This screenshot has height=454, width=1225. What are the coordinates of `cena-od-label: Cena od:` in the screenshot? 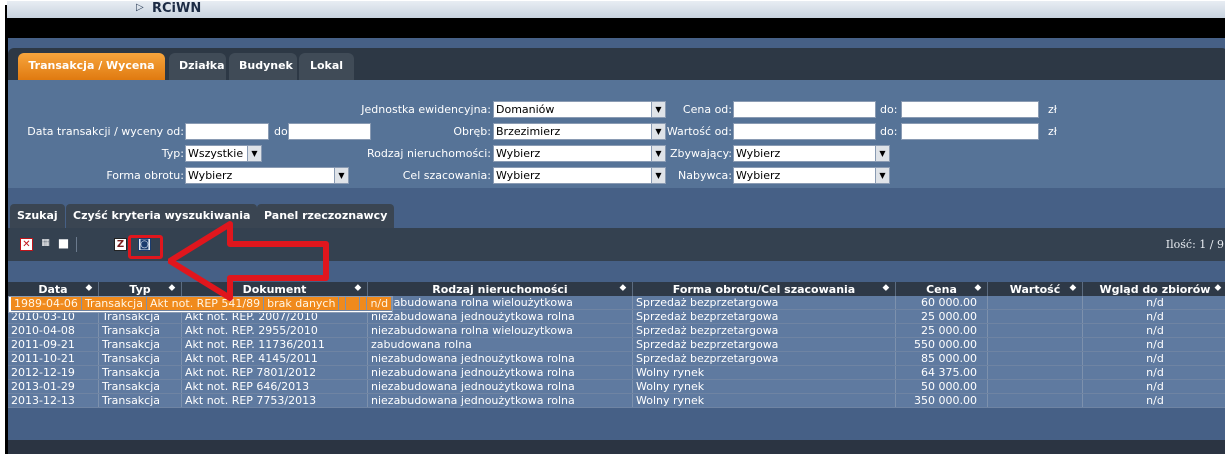 It's located at (707, 109).